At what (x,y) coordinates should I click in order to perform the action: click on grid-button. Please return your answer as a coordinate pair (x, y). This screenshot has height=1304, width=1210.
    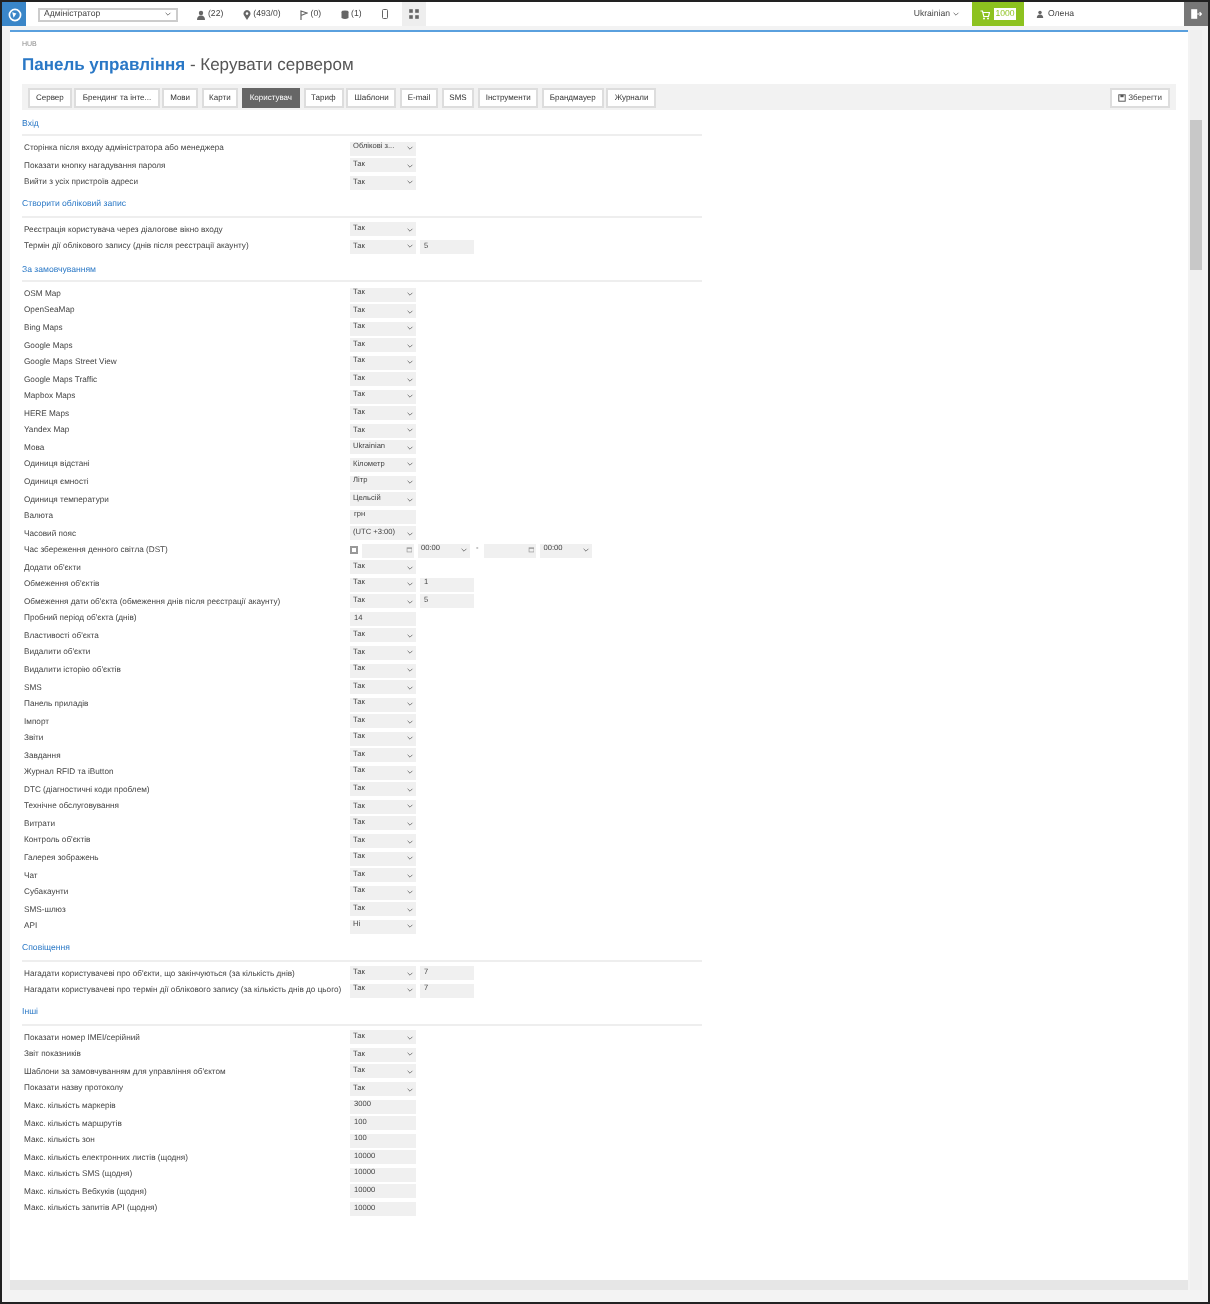
    Looking at the image, I should click on (413, 14).